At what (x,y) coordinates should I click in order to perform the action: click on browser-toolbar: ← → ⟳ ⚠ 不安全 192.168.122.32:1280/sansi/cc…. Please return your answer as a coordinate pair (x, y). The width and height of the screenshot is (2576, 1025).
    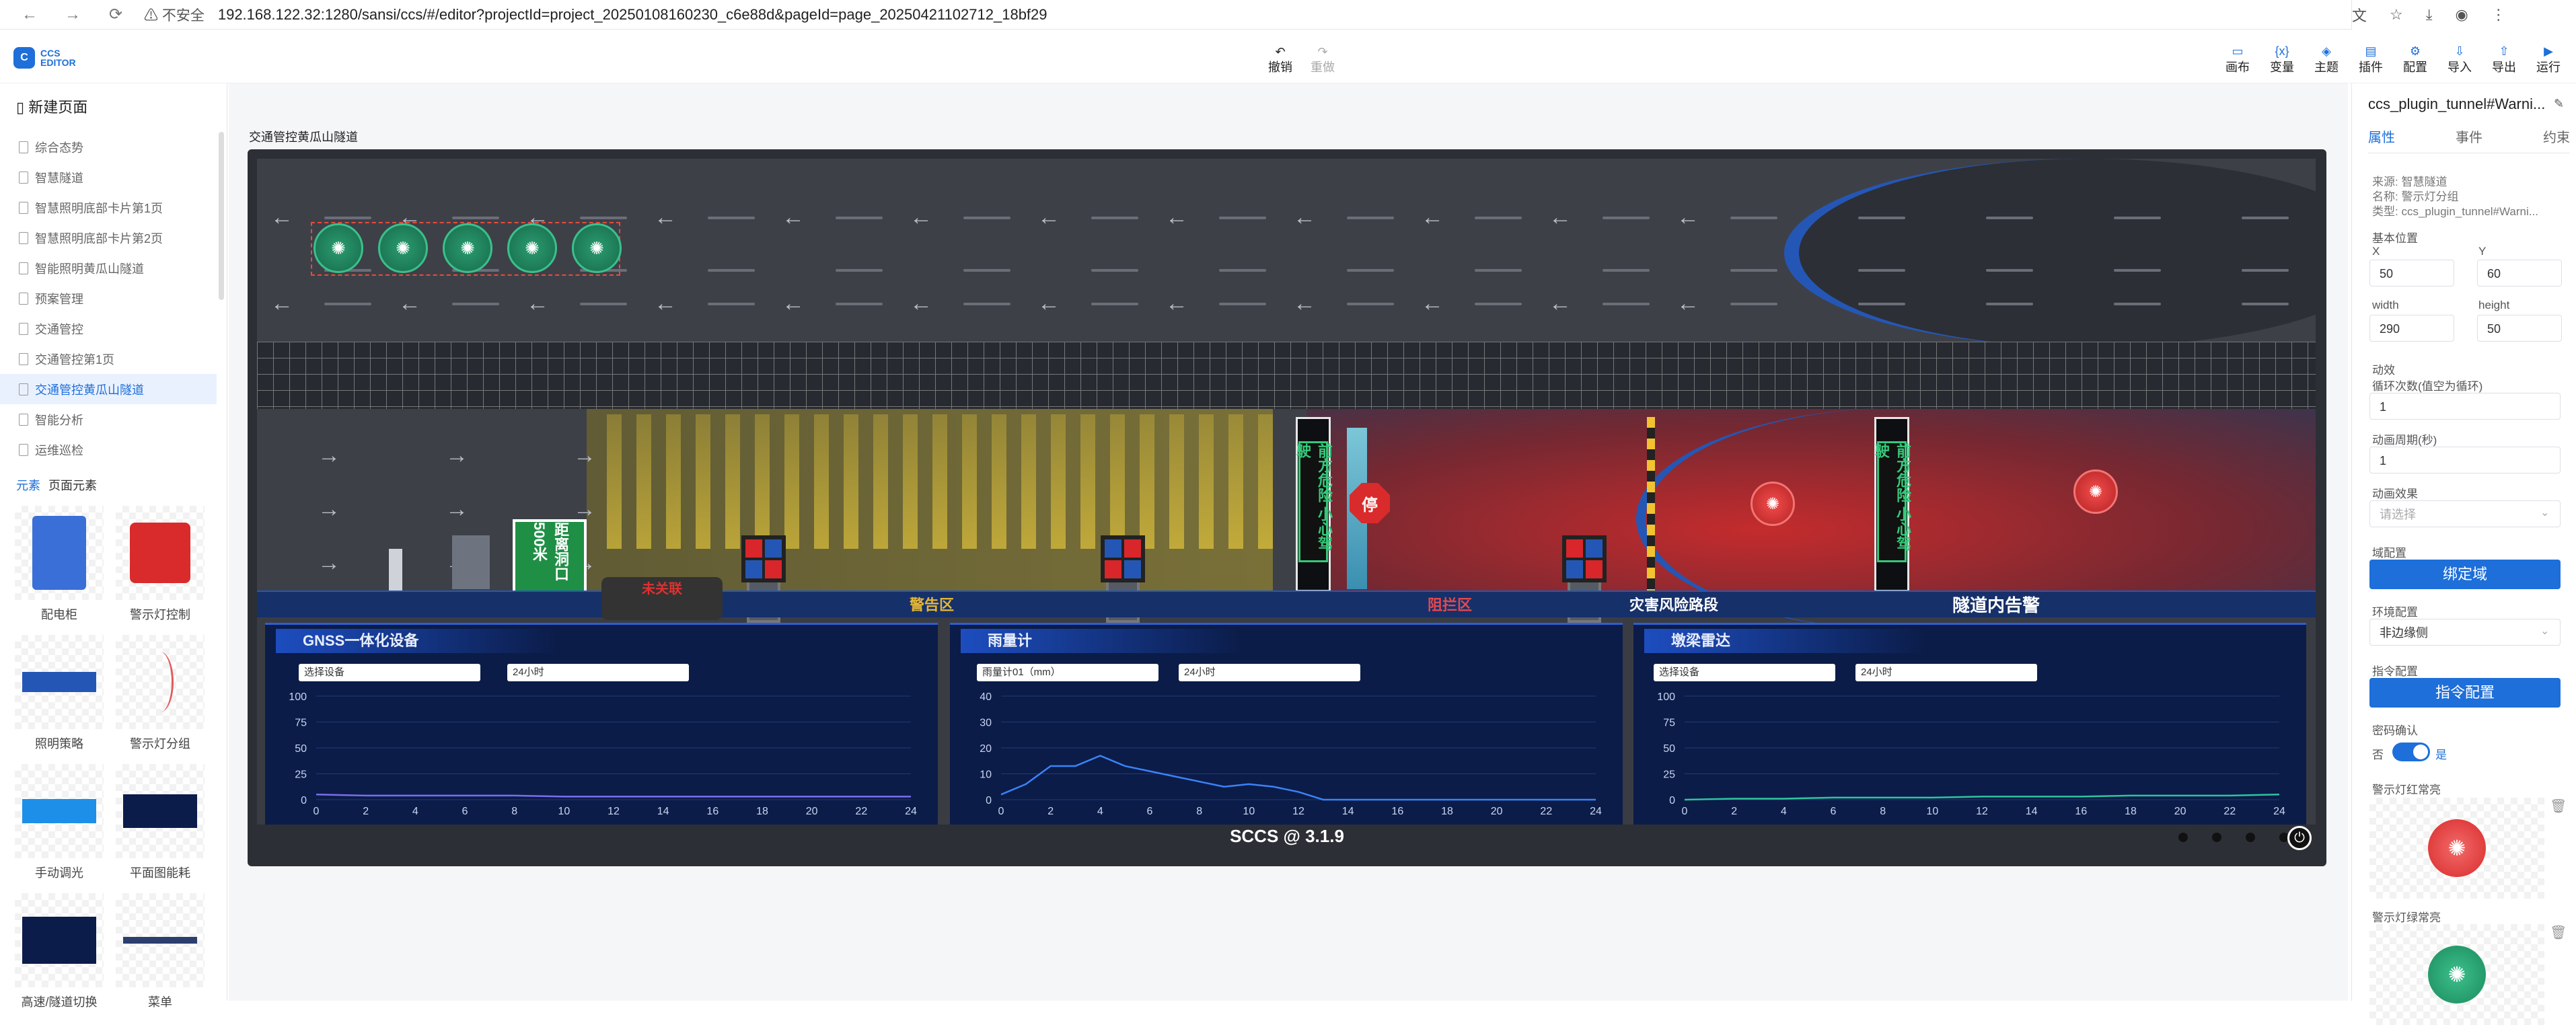
    Looking at the image, I should click on (1288, 15).